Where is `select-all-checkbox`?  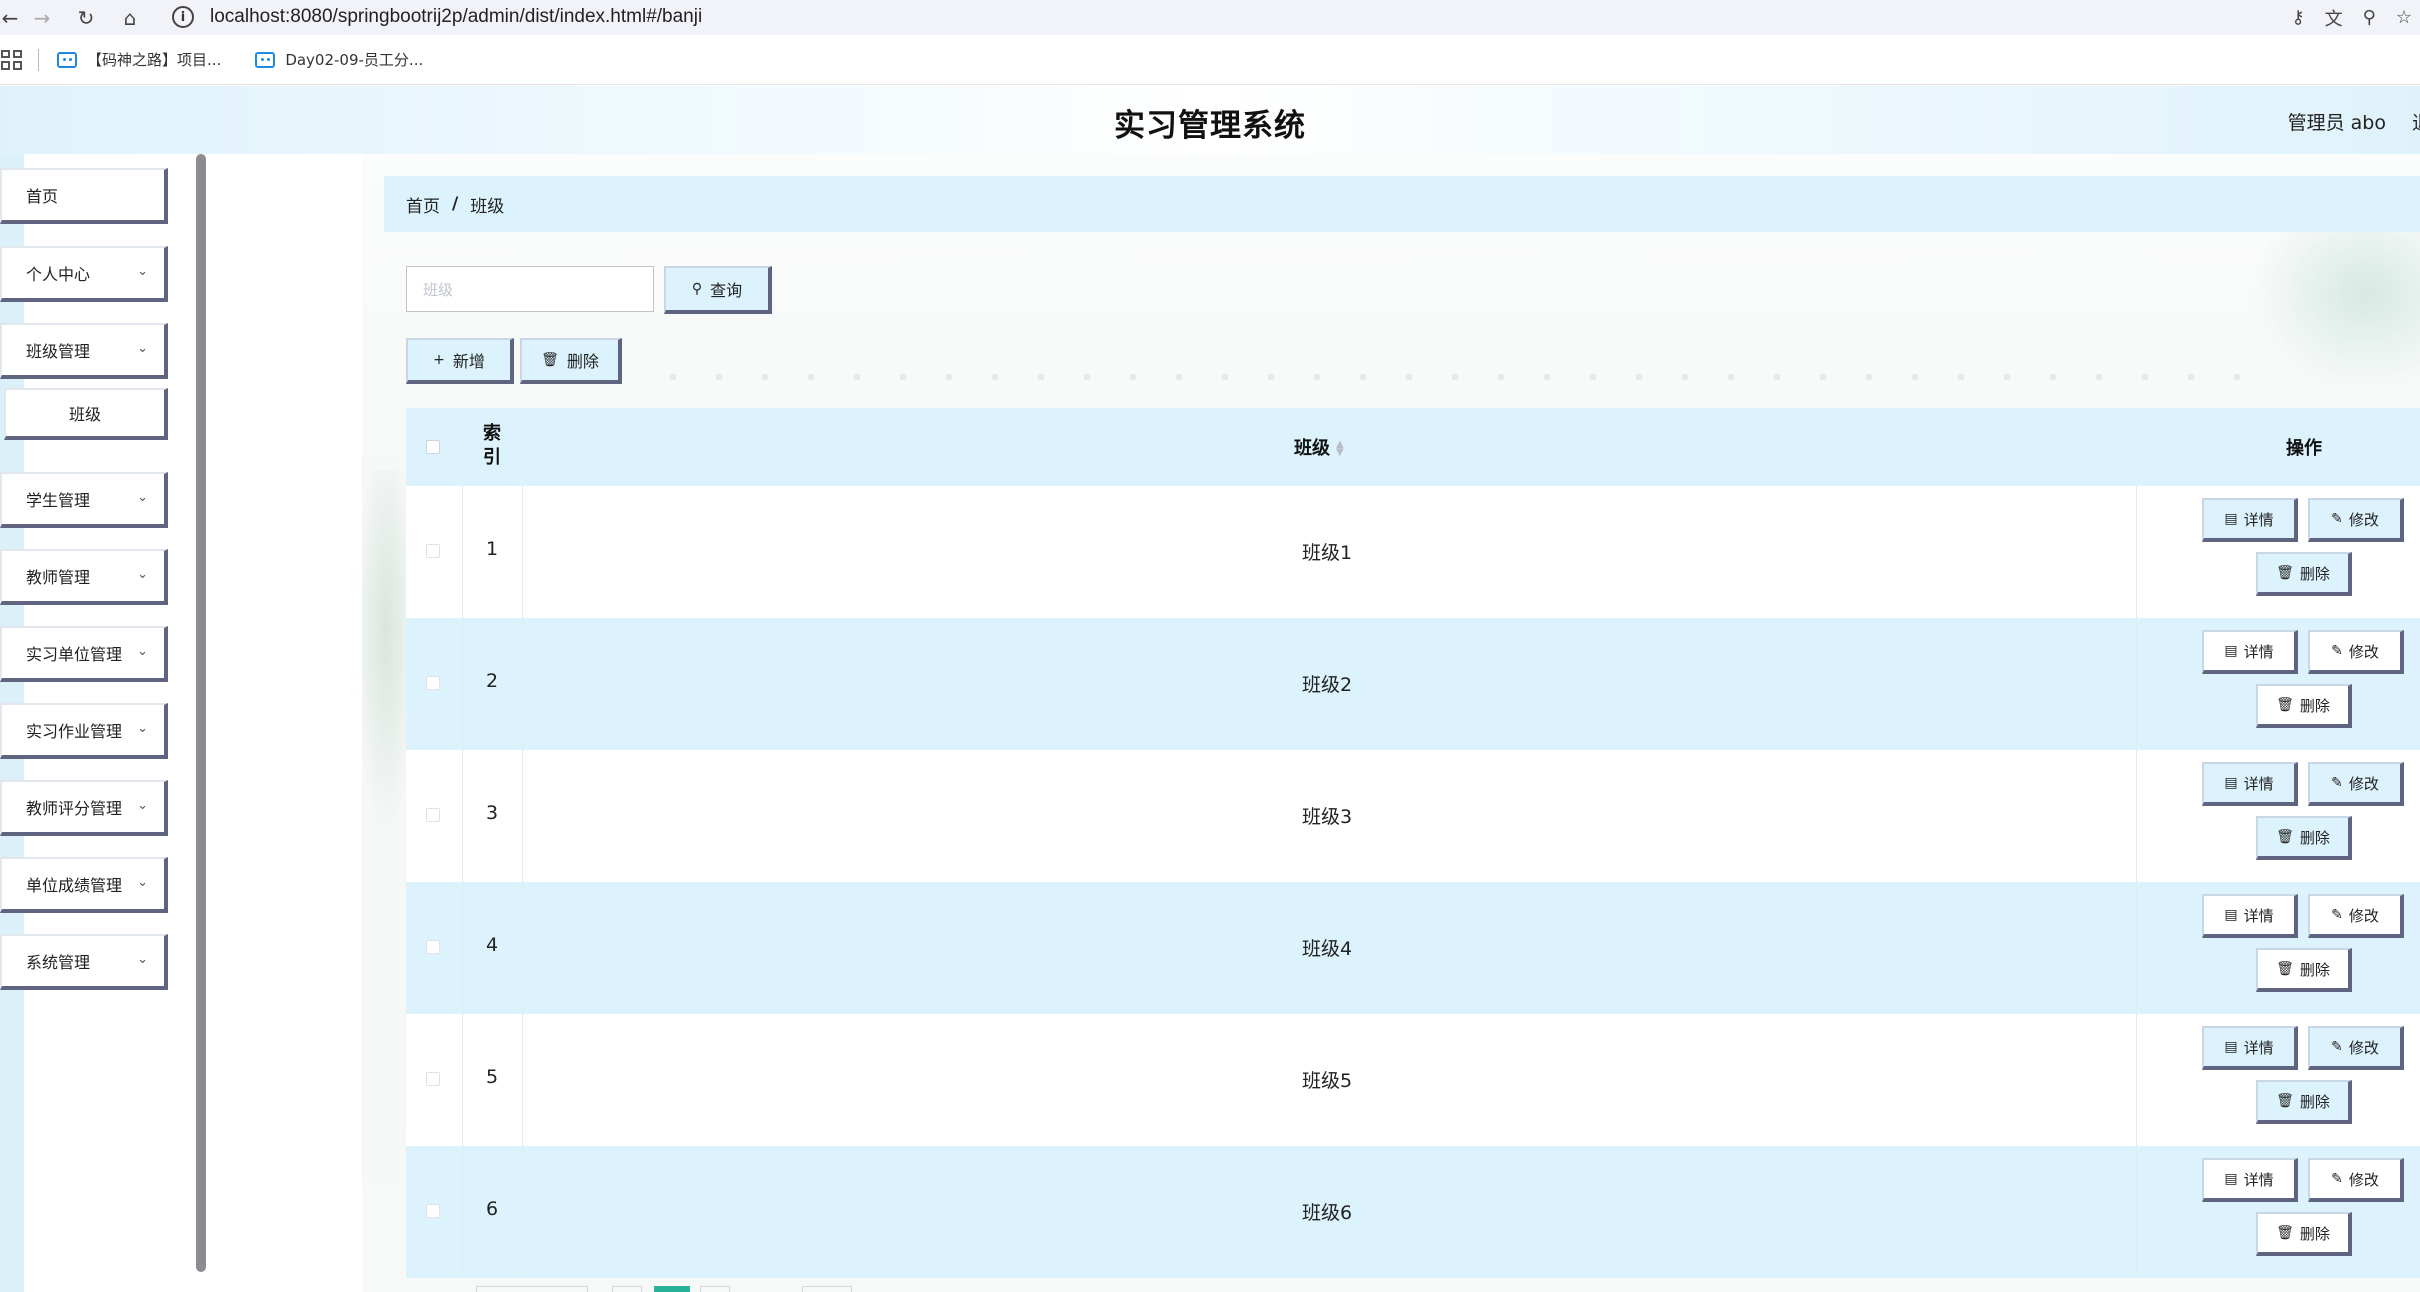
select-all-checkbox is located at coordinates (433, 447).